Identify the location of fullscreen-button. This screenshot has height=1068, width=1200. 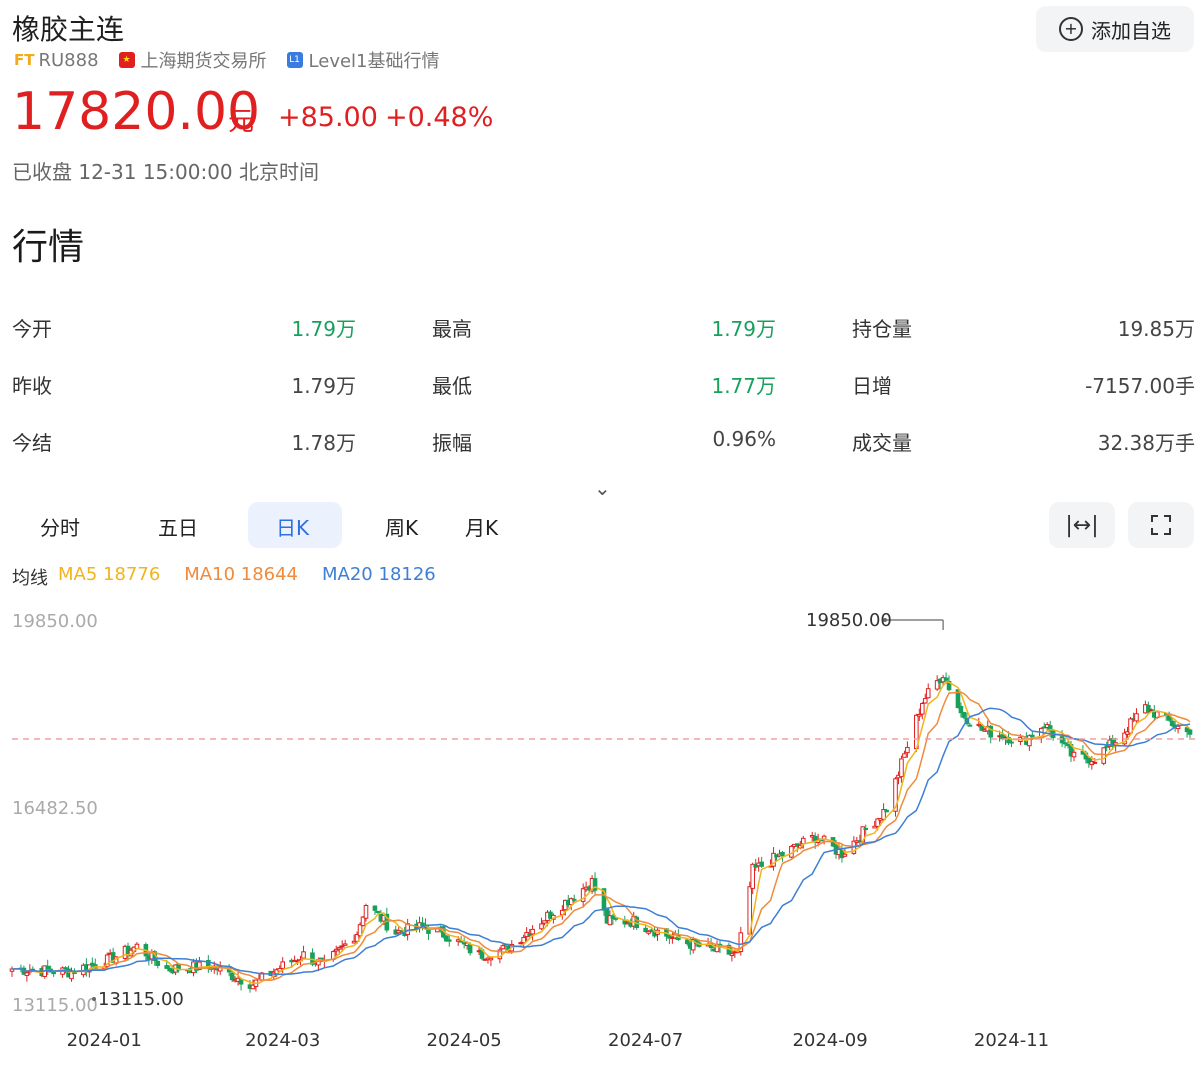
(1161, 525).